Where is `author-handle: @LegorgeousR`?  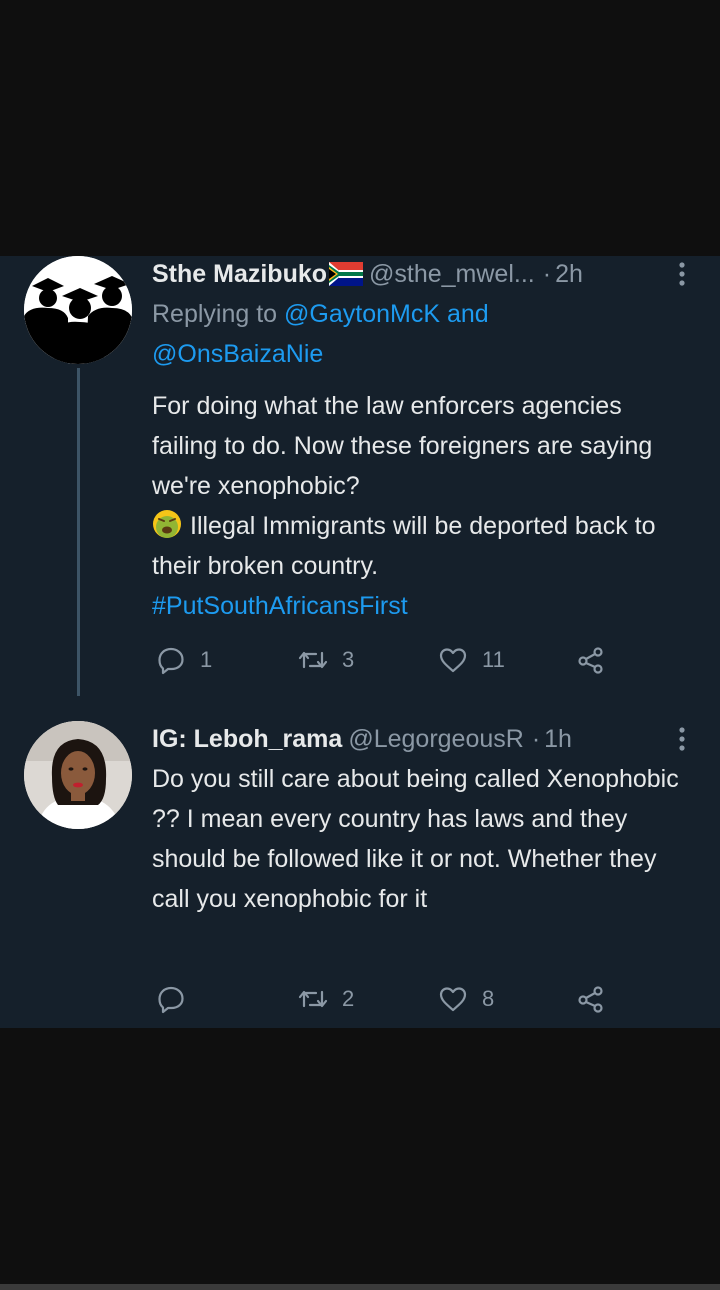 author-handle: @LegorgeousR is located at coordinates (436, 739).